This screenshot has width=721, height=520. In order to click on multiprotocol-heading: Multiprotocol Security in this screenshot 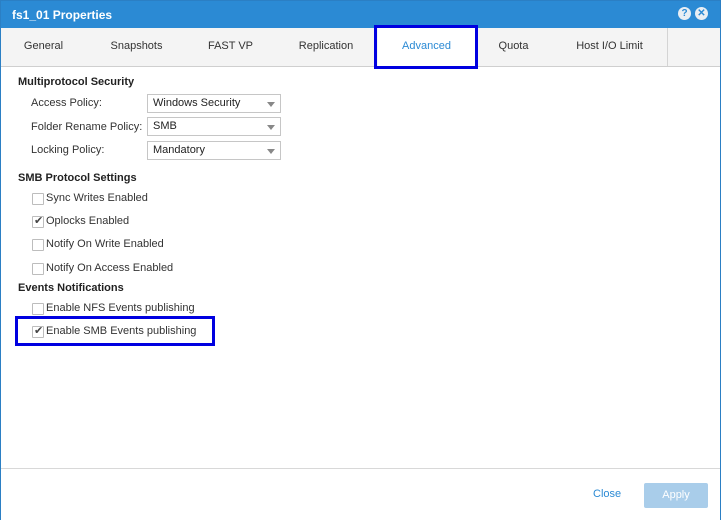, I will do `click(76, 82)`.